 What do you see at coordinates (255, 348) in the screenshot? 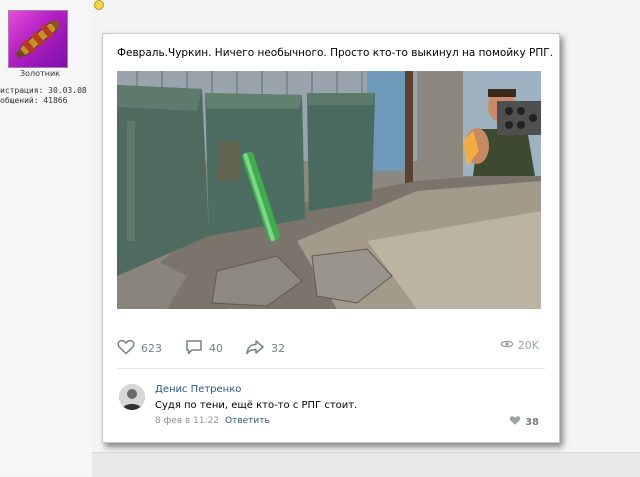
I see `share-icon` at bounding box center [255, 348].